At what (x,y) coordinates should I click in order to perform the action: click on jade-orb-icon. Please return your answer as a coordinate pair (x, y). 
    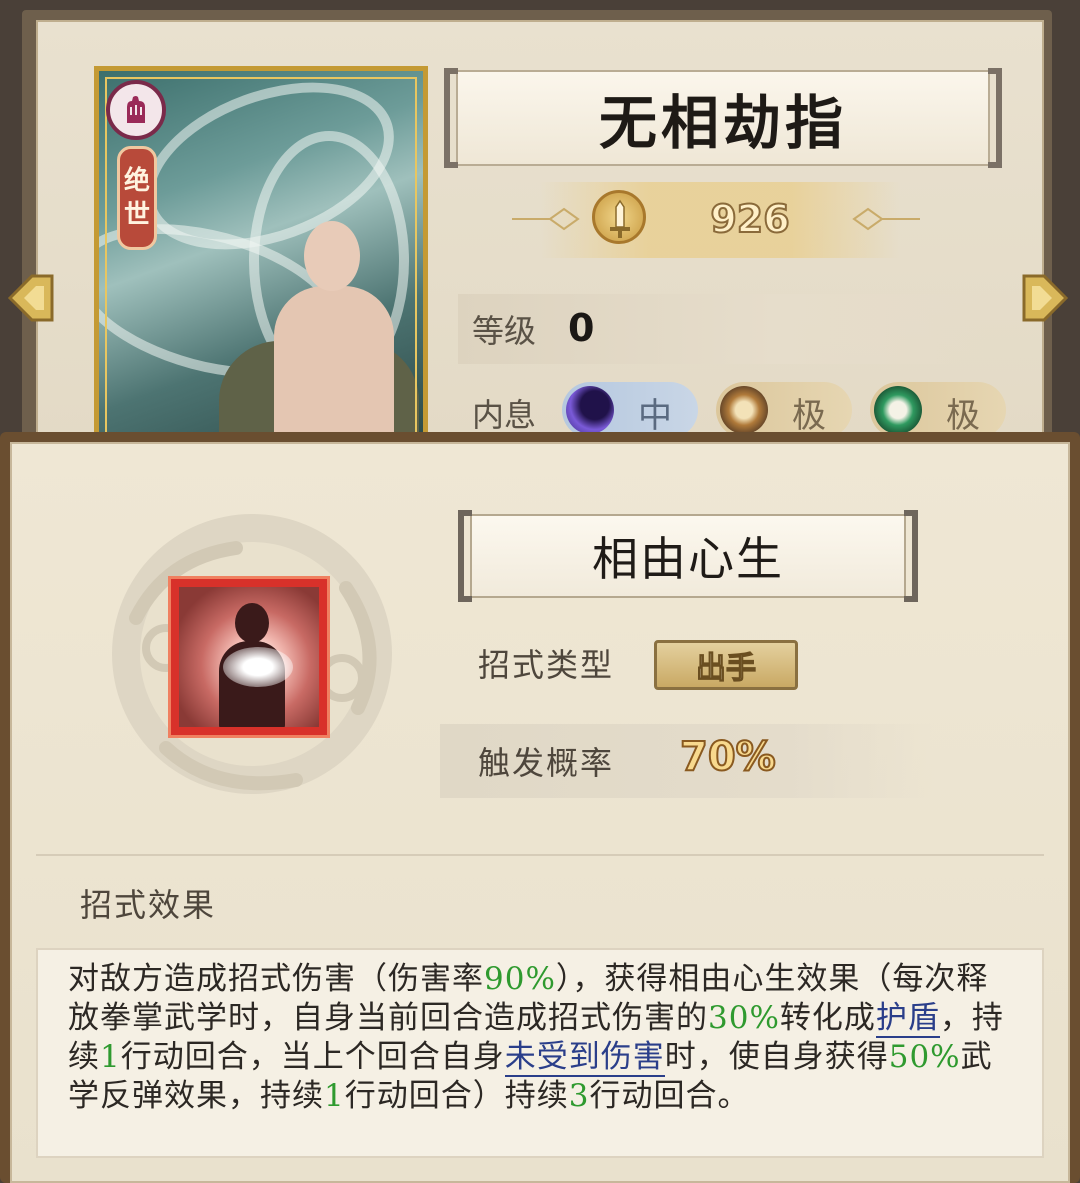
    Looking at the image, I should click on (898, 410).